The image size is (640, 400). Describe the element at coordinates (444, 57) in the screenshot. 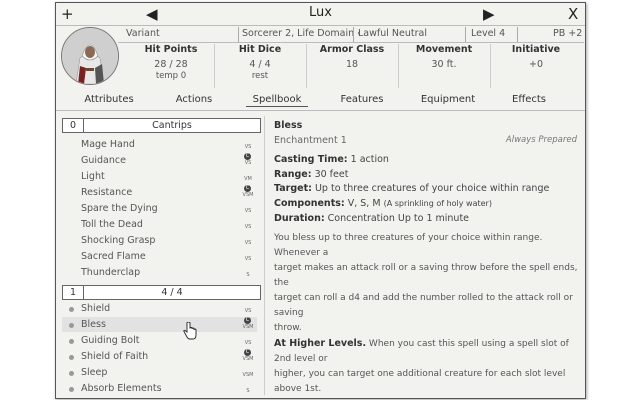

I see `movement-stat: Movement 30 ft.` at that location.